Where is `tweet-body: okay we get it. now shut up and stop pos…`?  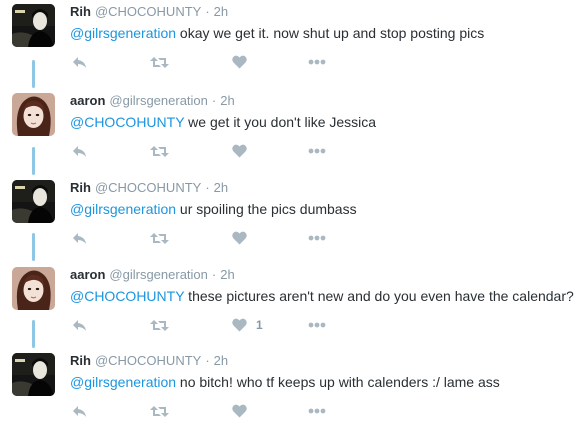 tweet-body: okay we get it. now shut up and stop pos… is located at coordinates (330, 33).